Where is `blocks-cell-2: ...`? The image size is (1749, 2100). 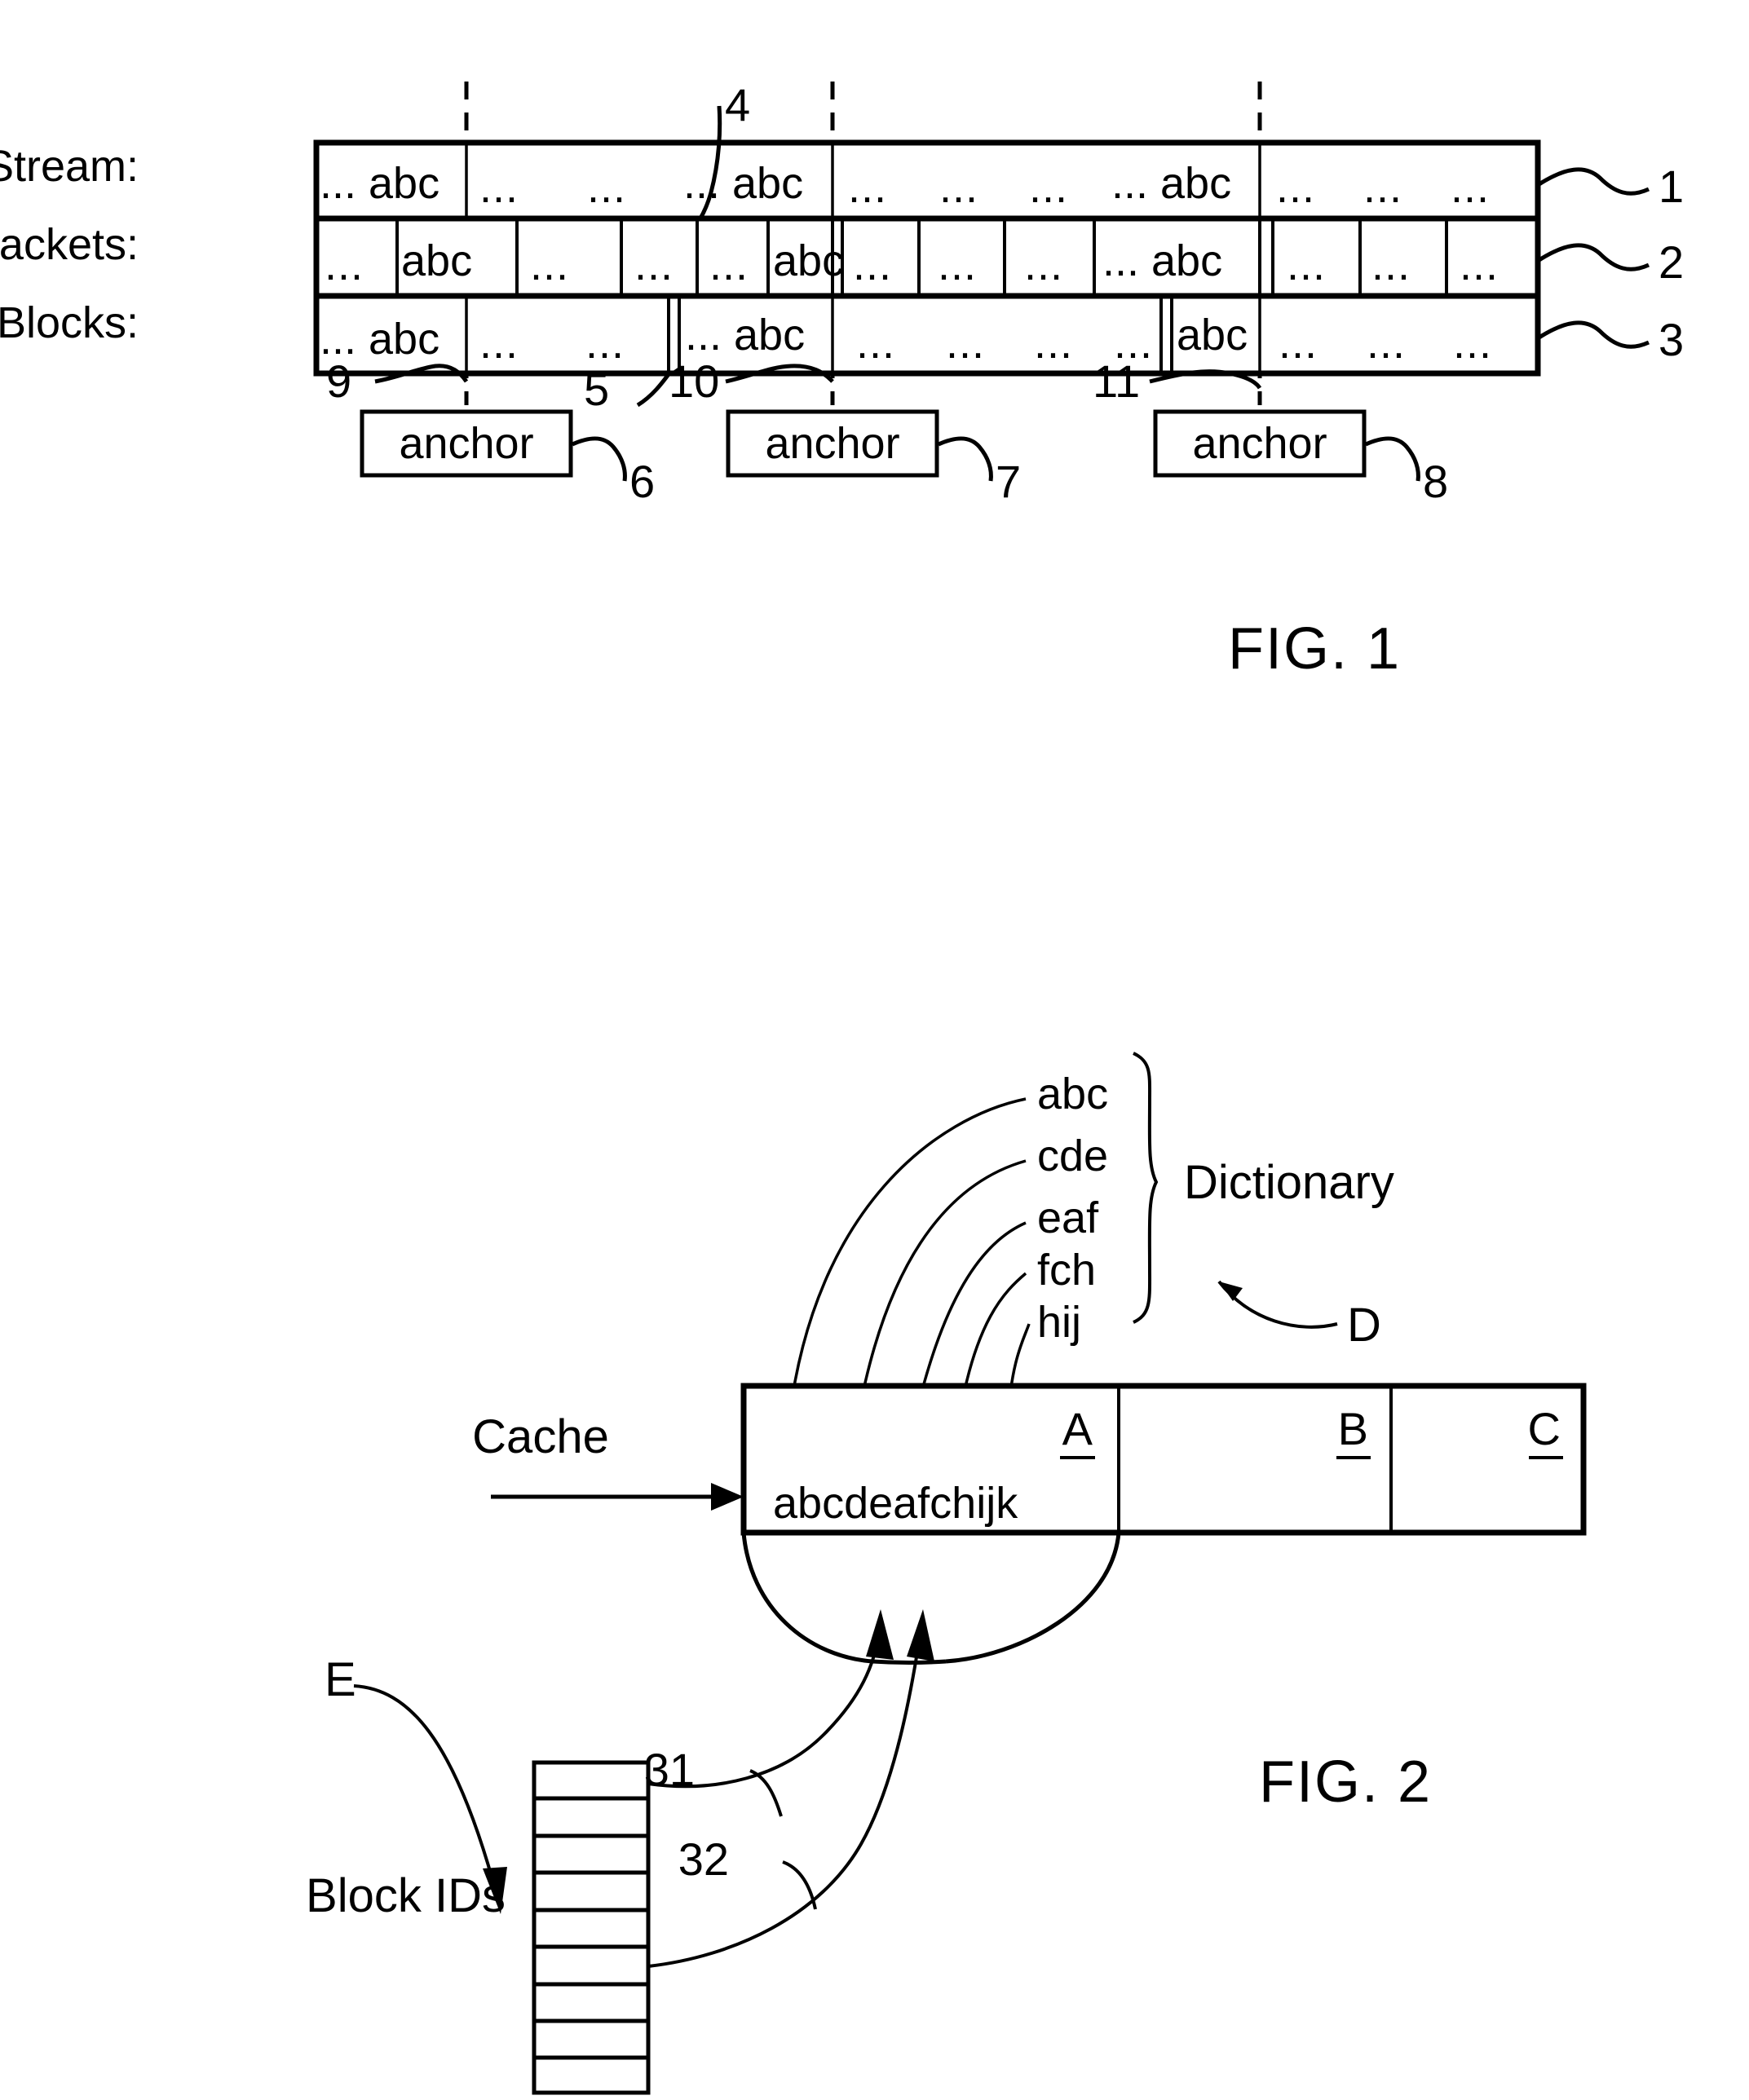 blocks-cell-2: ... is located at coordinates (605, 343).